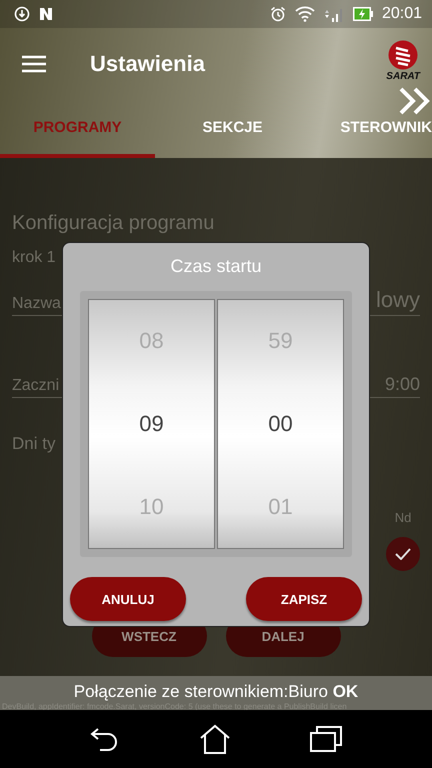 This screenshot has width=432, height=768. Describe the element at coordinates (34, 258) in the screenshot. I see `step-label: krok 1` at that location.